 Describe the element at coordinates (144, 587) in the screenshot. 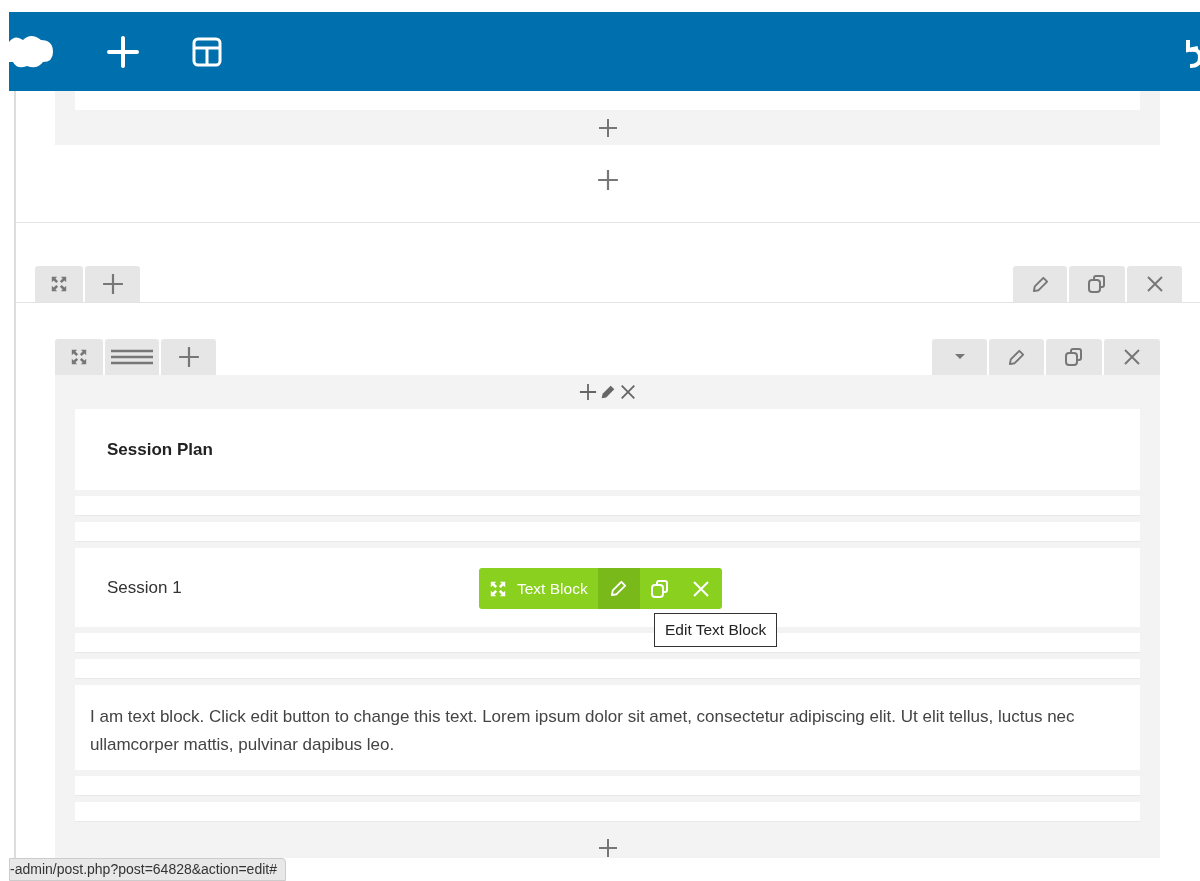

I see `session-text: Session 1` at that location.